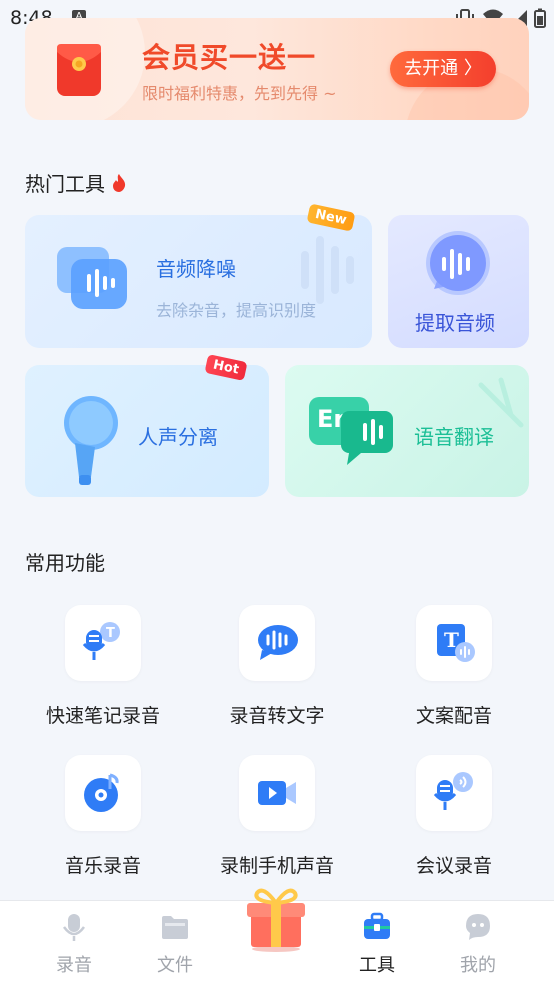 The width and height of the screenshot is (554, 984). I want to click on audio-denoise-icon, so click(92, 278).